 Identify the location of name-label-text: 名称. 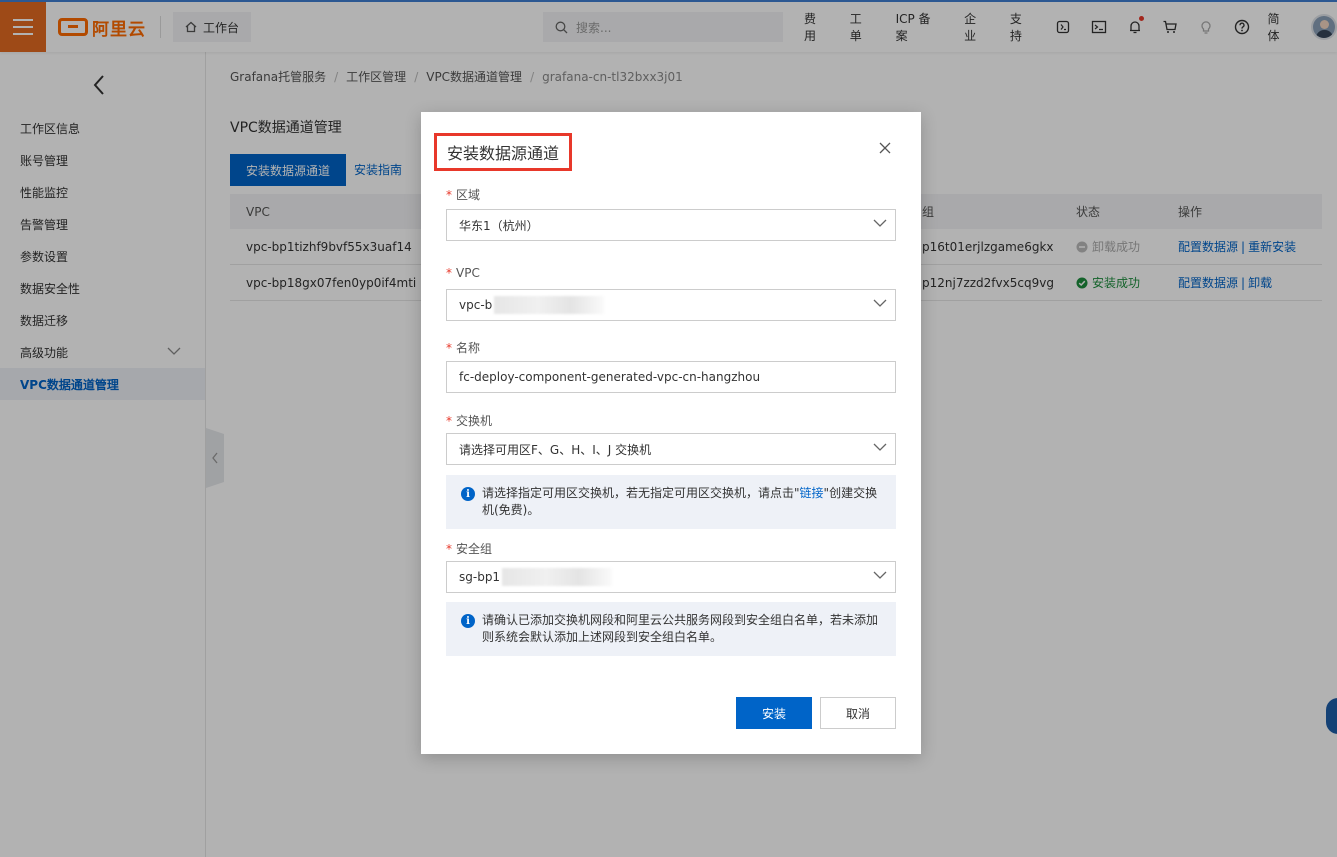
(468, 348).